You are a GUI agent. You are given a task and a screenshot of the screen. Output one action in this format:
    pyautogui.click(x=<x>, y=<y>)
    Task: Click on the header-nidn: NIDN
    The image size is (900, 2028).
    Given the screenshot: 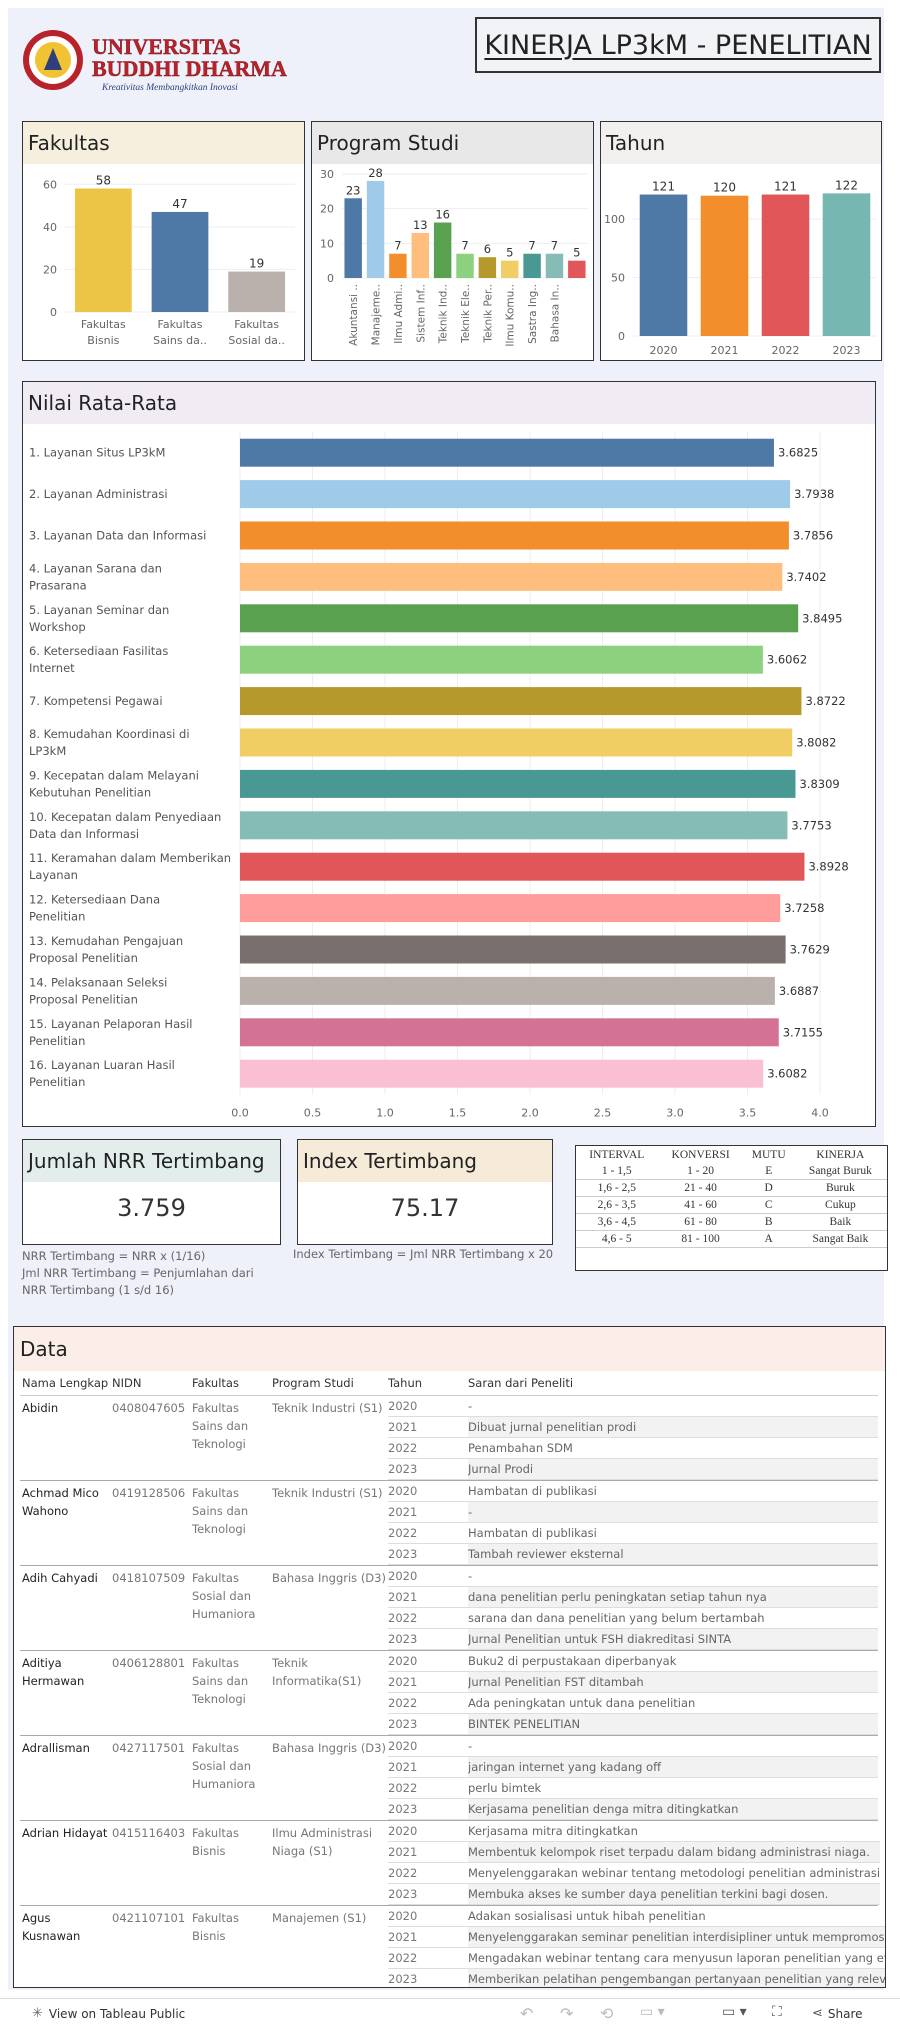 What is the action you would take?
    pyautogui.click(x=152, y=1383)
    